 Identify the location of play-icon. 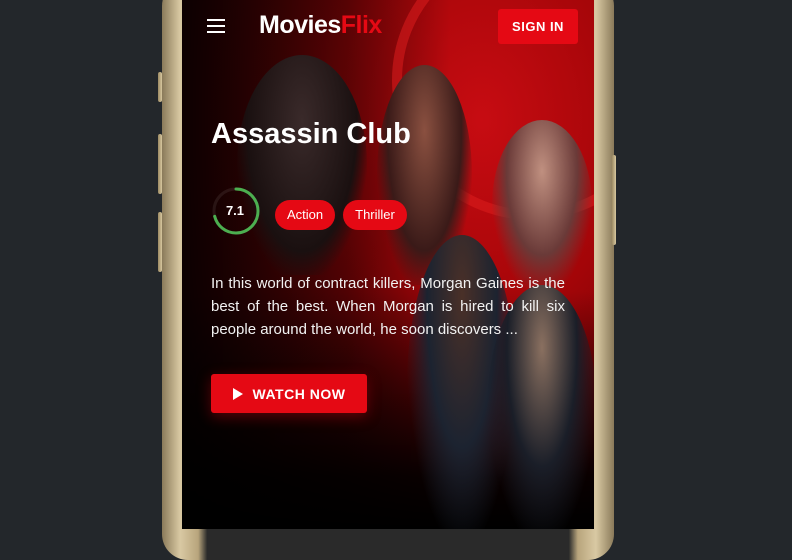
(237, 393).